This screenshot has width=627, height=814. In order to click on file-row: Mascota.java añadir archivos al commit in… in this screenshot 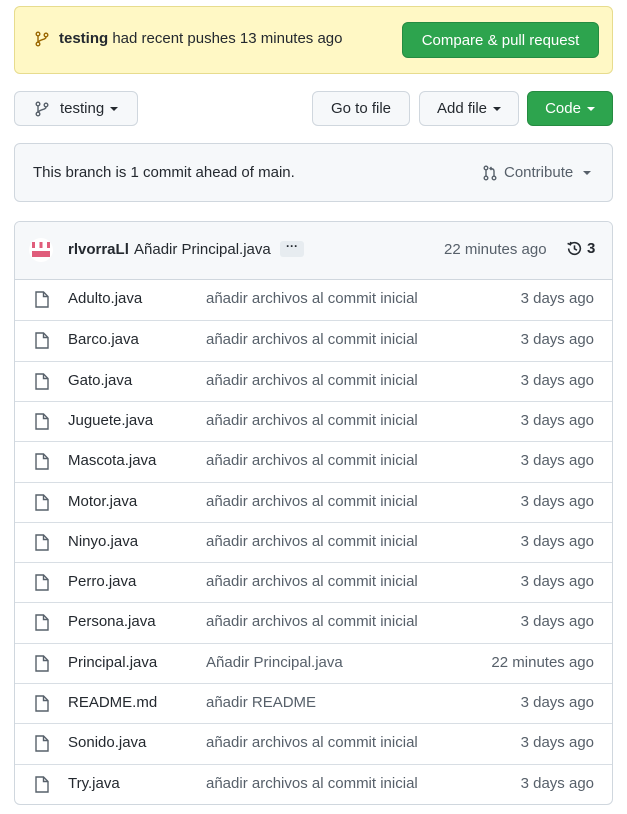, I will do `click(313, 461)`.